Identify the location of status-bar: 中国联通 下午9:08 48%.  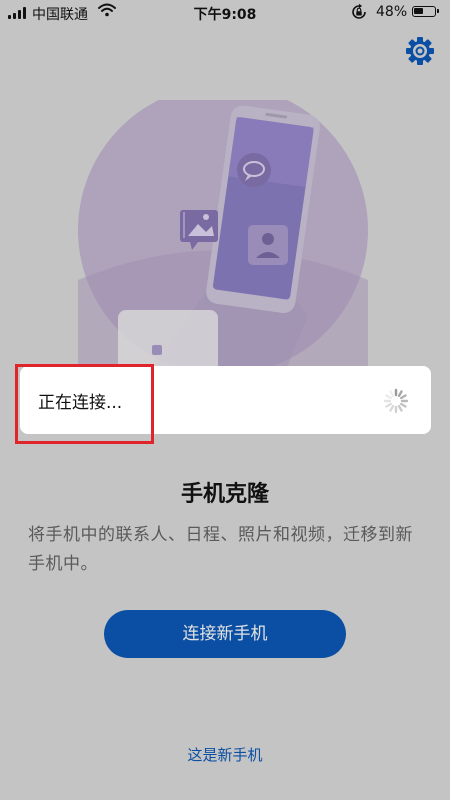
(225, 13).